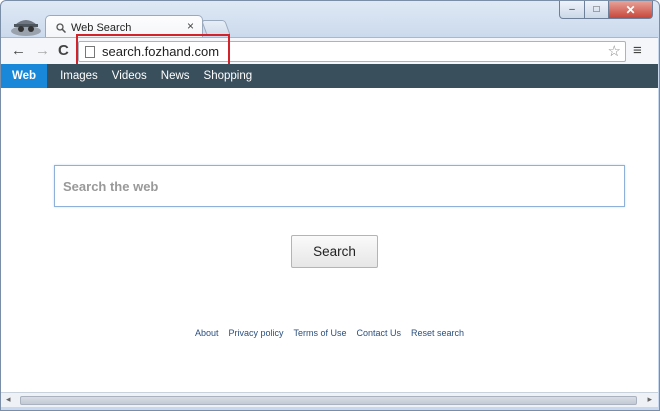 Image resolution: width=660 pixels, height=411 pixels. What do you see at coordinates (175, 76) in the screenshot?
I see `nav-news: News` at bounding box center [175, 76].